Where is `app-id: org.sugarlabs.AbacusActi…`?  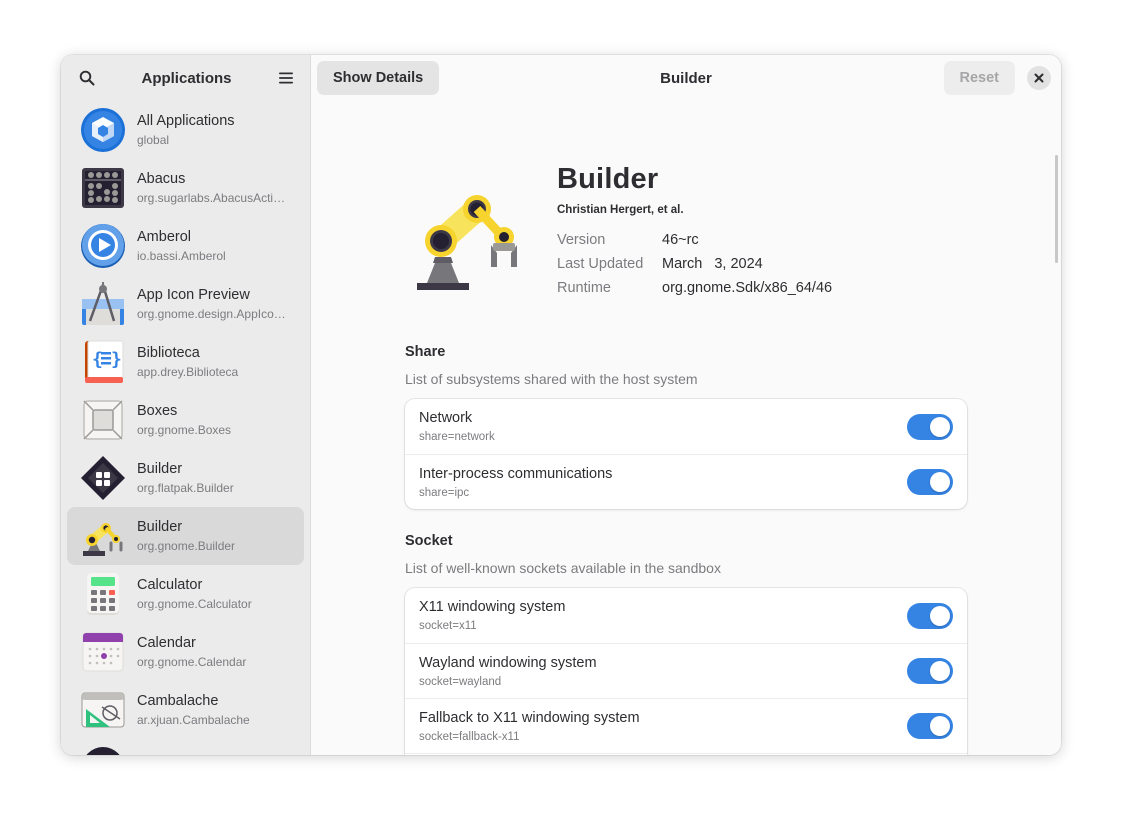 app-id: org.sugarlabs.AbacusActi… is located at coordinates (211, 198).